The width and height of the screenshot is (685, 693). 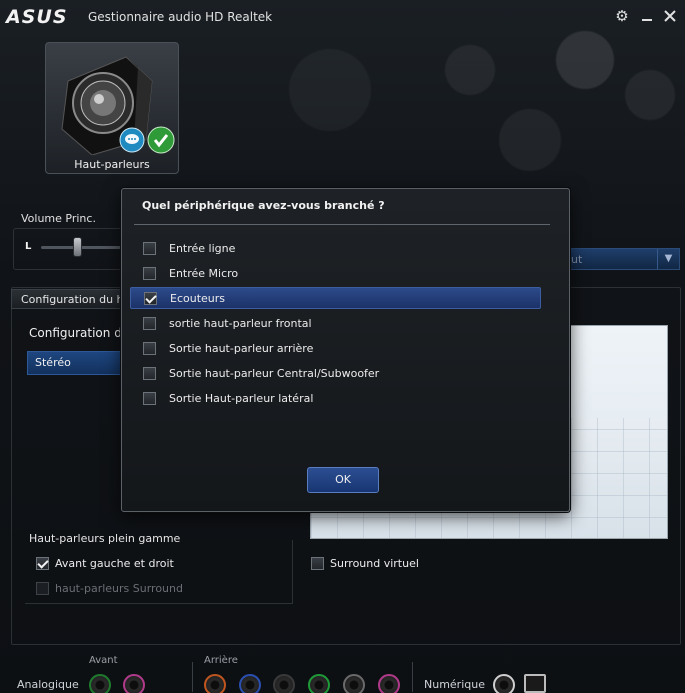 I want to click on option-headphones-checkbox, so click(x=150, y=298).